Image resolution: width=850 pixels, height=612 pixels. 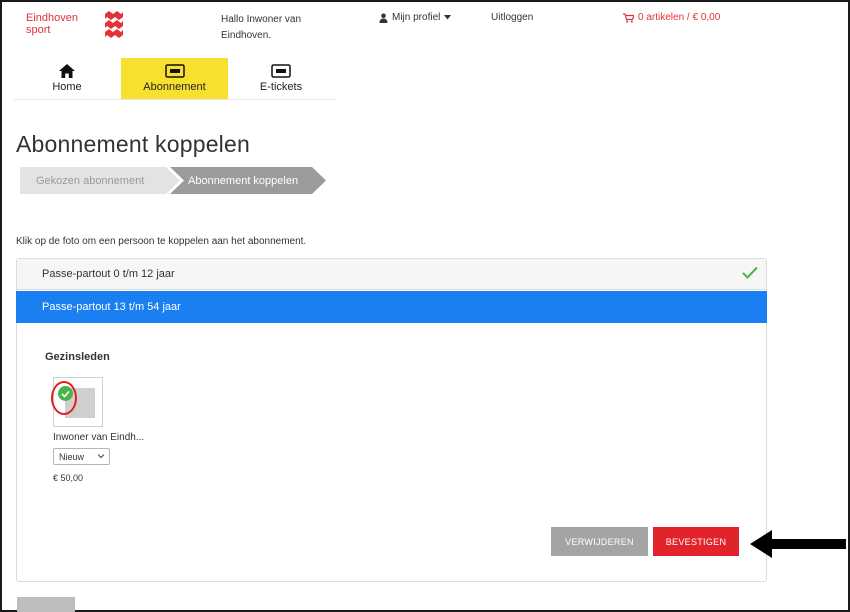 I want to click on subscription-13-54-label: Passe-partout 13 t/m 54 jaar, so click(x=111, y=307).